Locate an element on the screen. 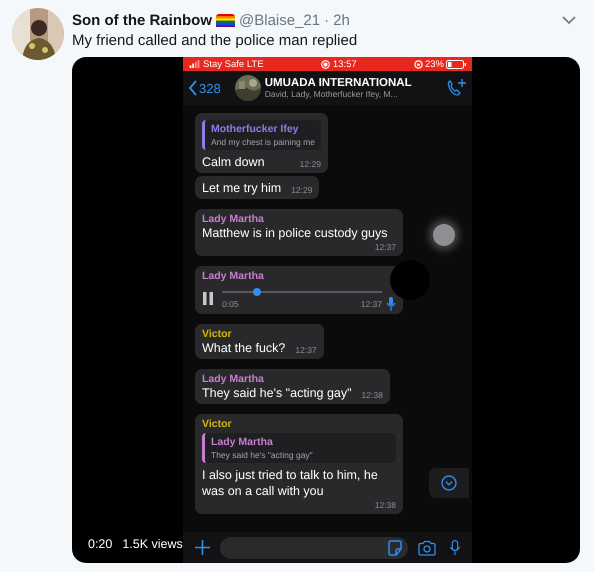  scroll-down-button is located at coordinates (449, 483).